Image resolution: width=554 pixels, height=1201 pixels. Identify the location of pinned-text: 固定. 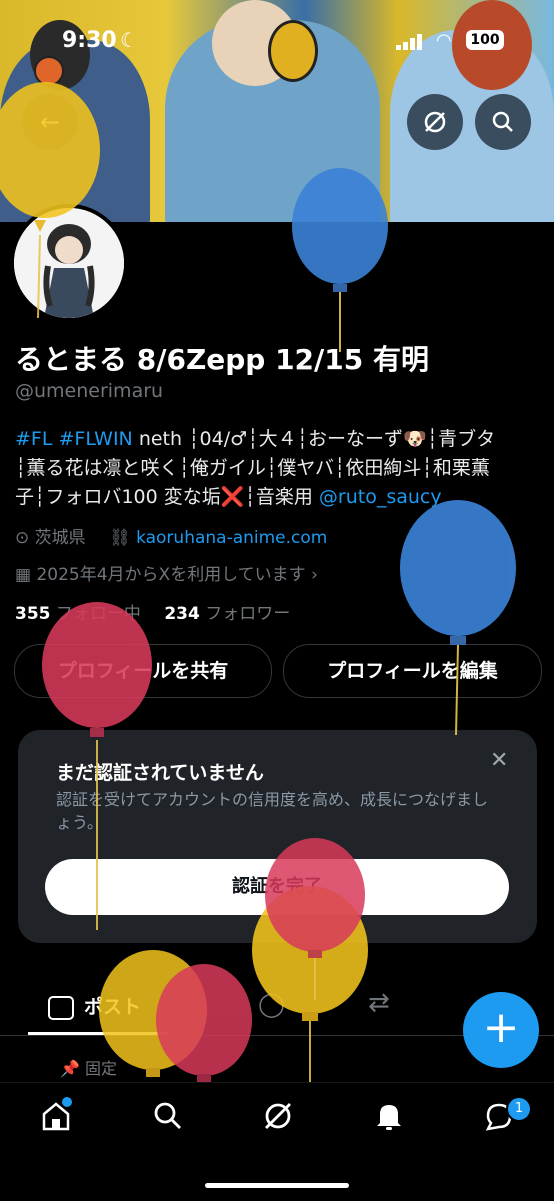
(101, 1068).